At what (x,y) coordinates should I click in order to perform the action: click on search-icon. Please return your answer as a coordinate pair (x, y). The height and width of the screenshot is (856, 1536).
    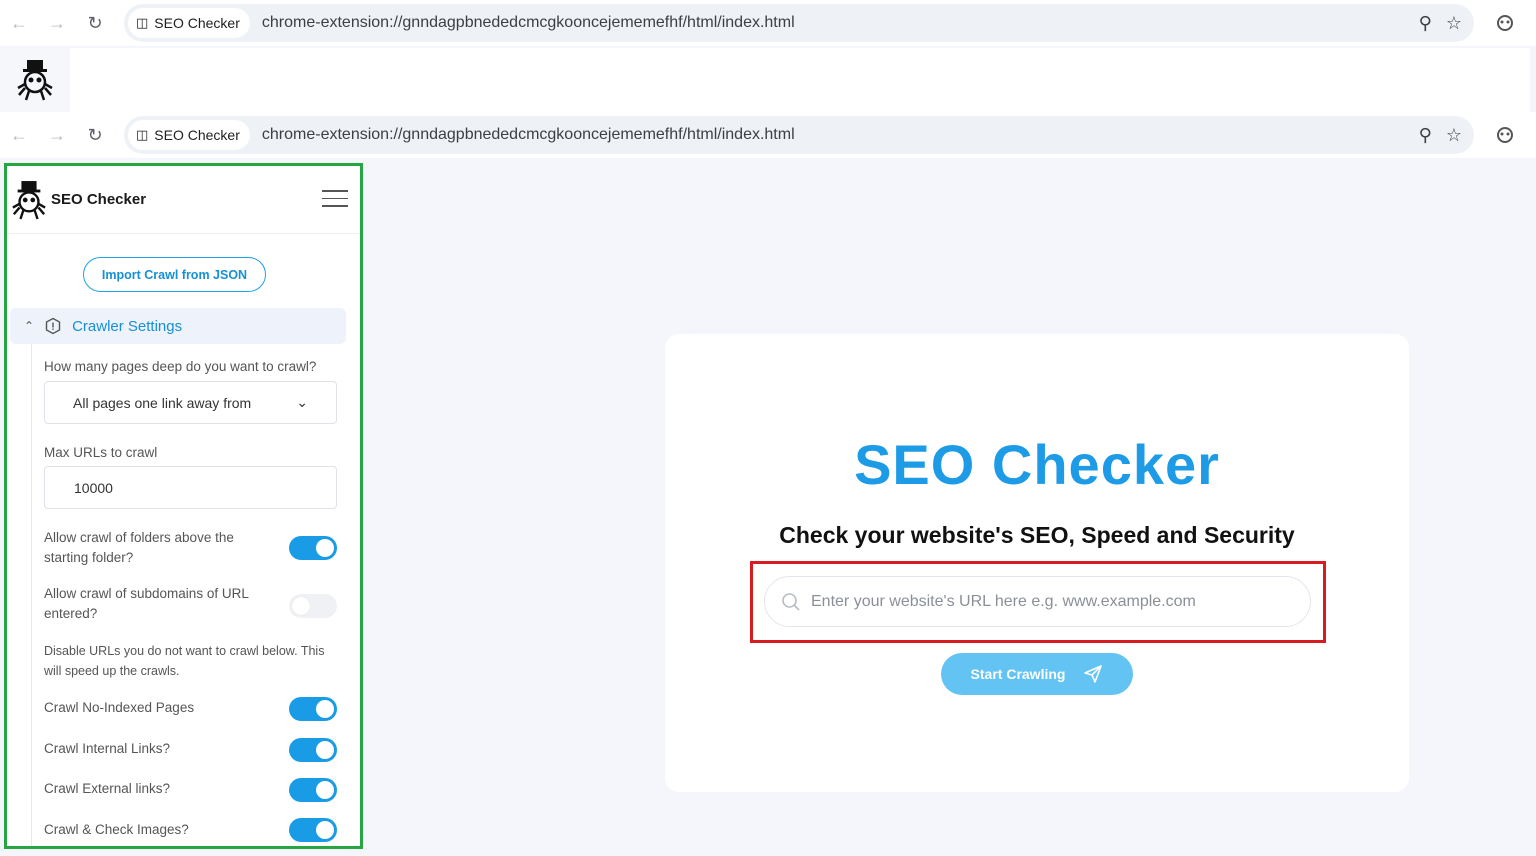
    Looking at the image, I should click on (791, 601).